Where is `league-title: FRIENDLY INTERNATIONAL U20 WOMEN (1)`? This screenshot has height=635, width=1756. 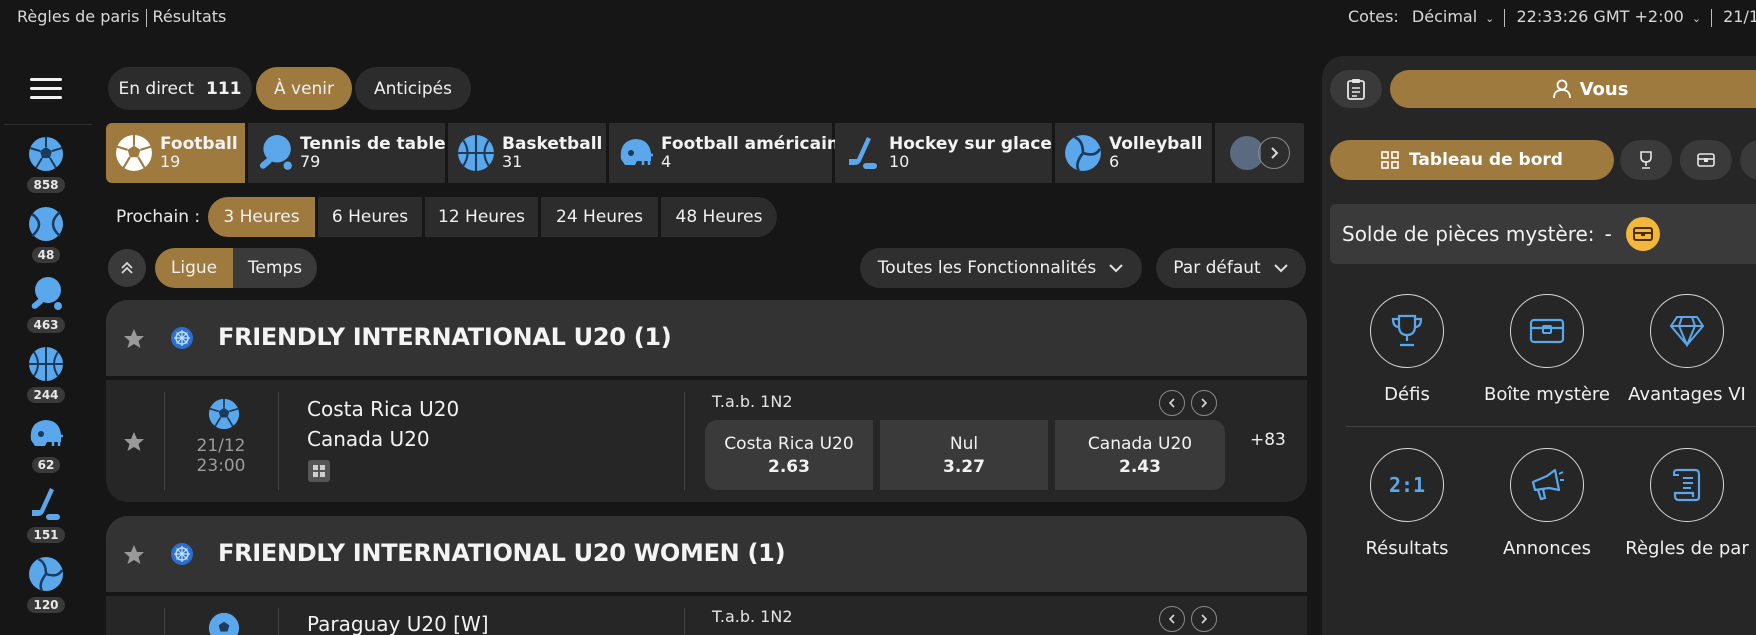 league-title: FRIENDLY INTERNATIONAL U20 WOMEN (1) is located at coordinates (502, 553).